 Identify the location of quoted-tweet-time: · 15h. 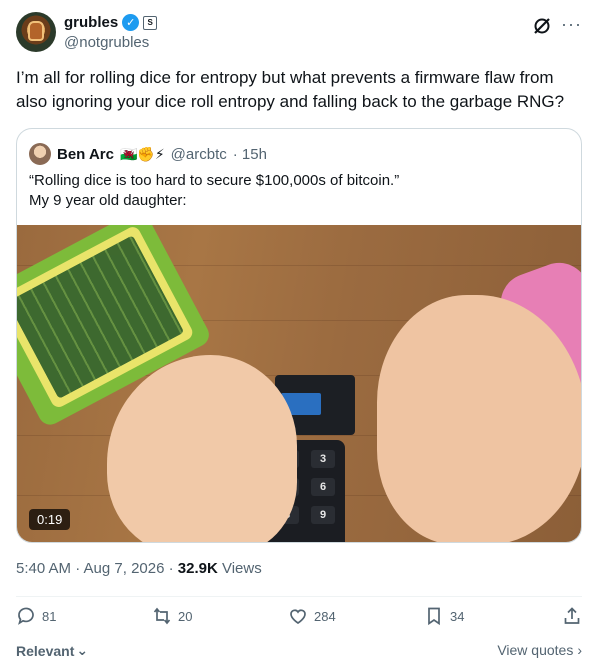
(249, 154).